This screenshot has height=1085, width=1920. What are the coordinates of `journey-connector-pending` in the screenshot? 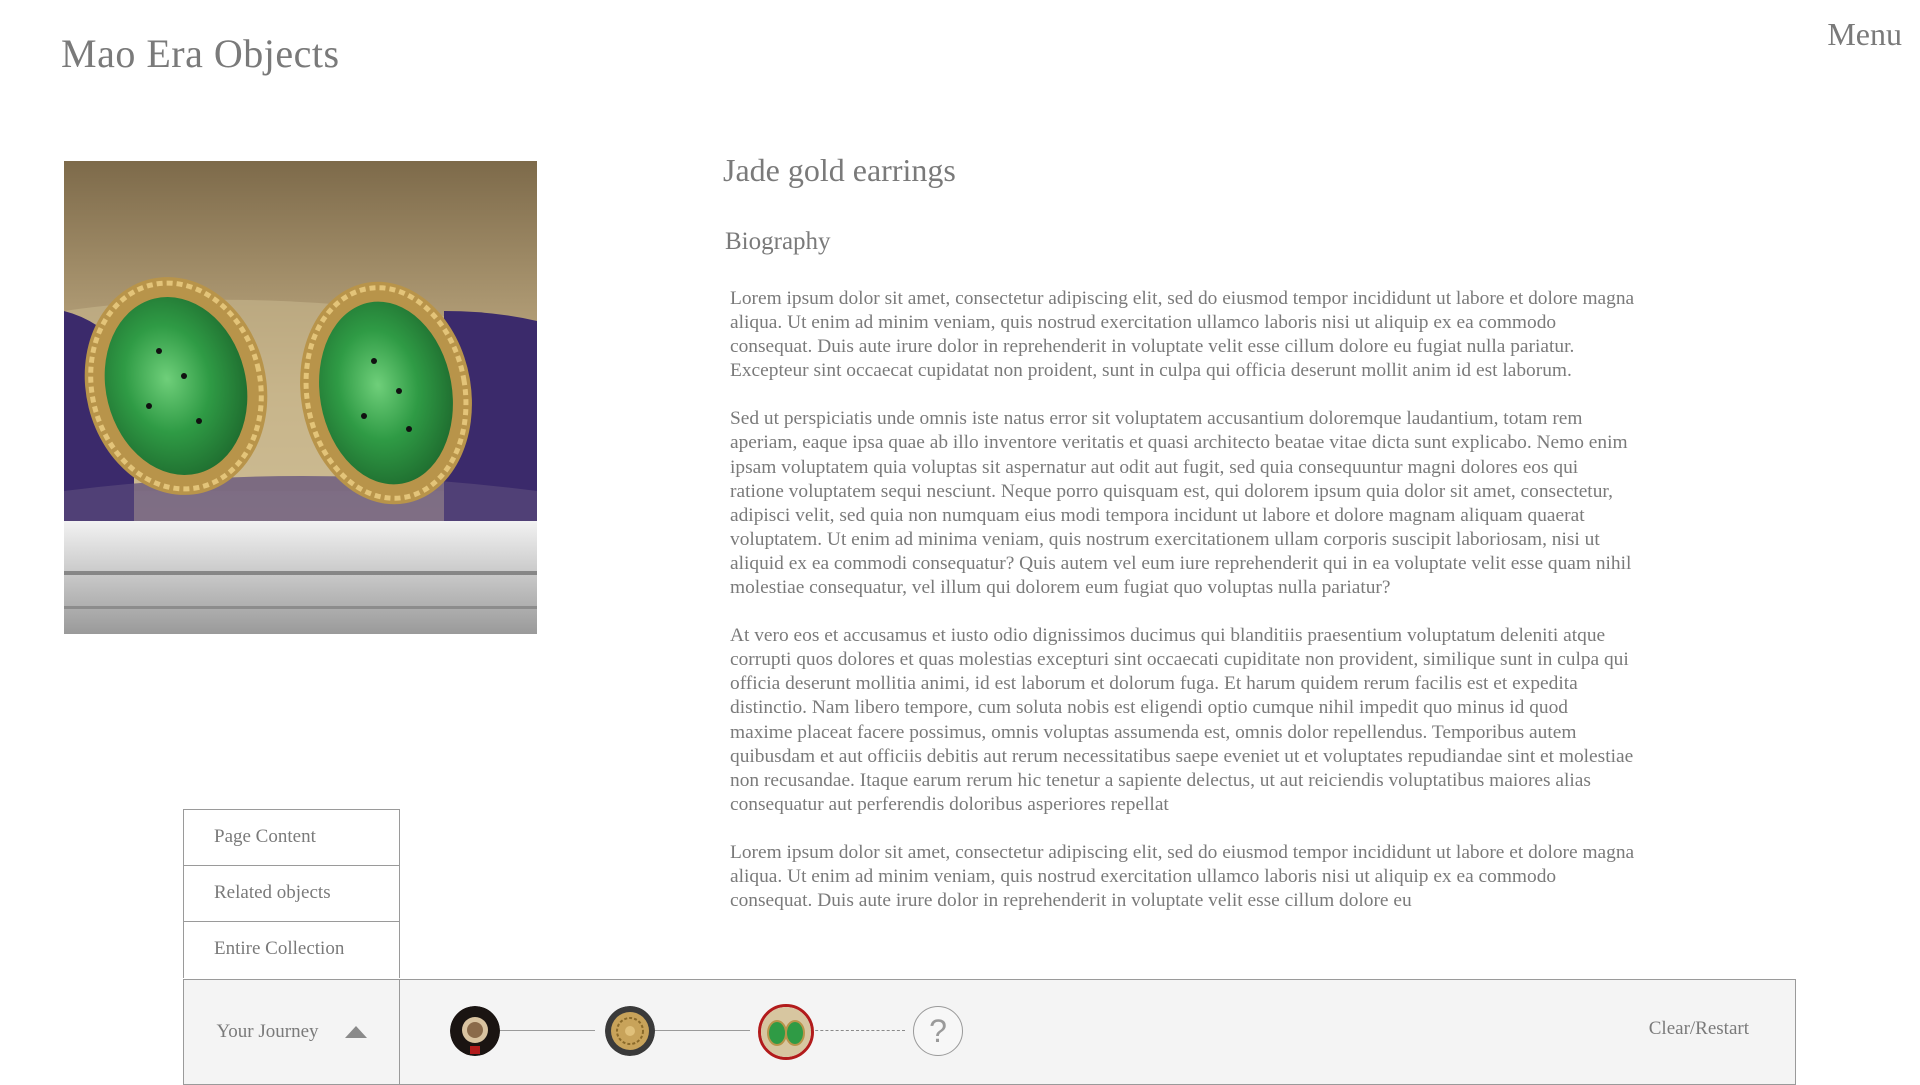 It's located at (855, 1030).